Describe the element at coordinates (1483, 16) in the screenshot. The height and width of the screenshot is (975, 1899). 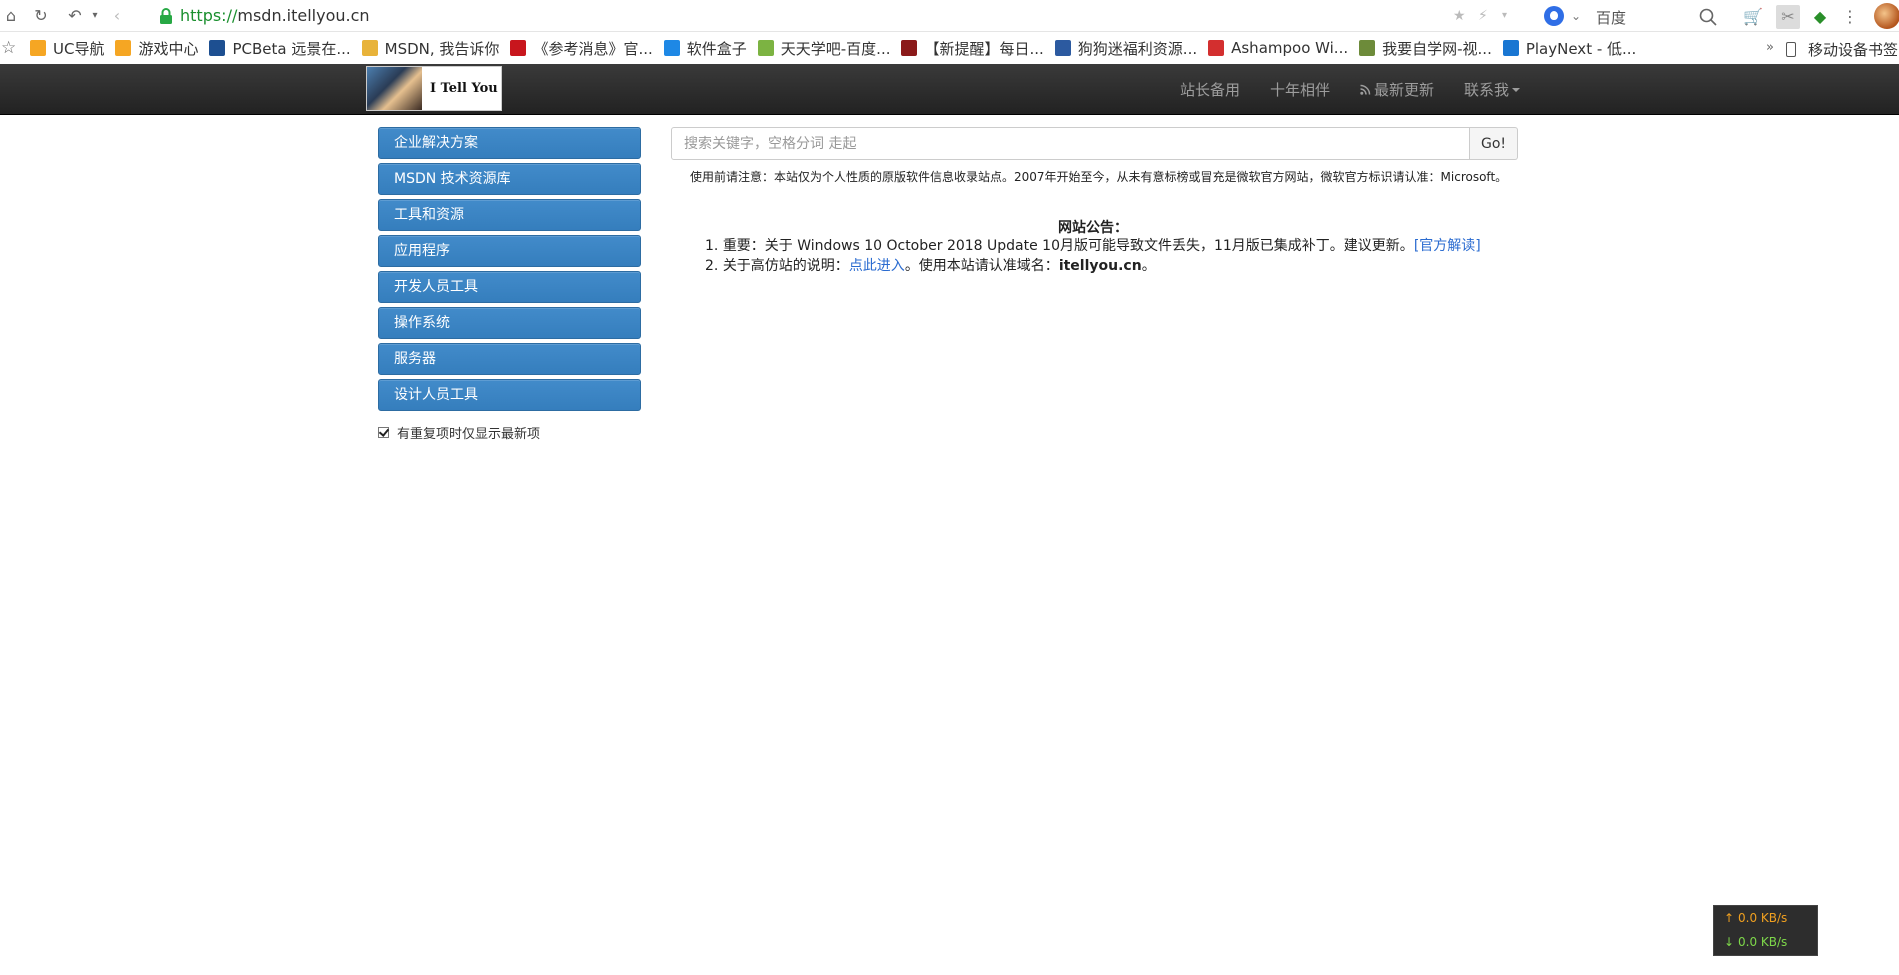
I see `lightning-icon: ⚡` at that location.